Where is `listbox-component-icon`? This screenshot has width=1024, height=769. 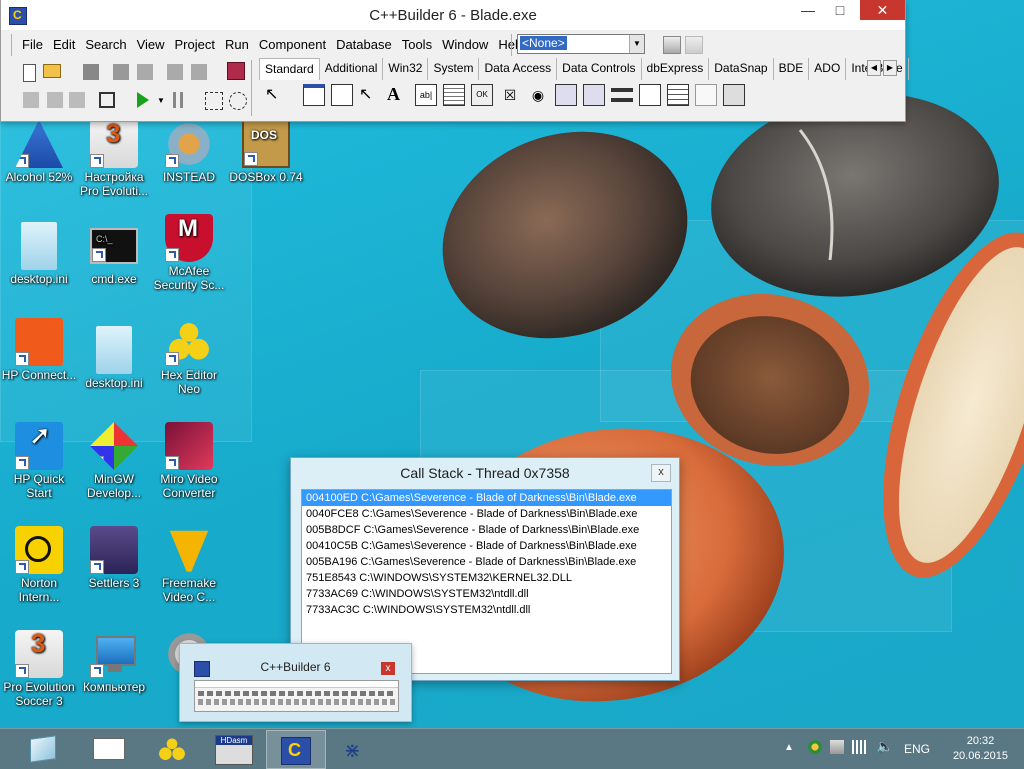 listbox-component-icon is located at coordinates (566, 95).